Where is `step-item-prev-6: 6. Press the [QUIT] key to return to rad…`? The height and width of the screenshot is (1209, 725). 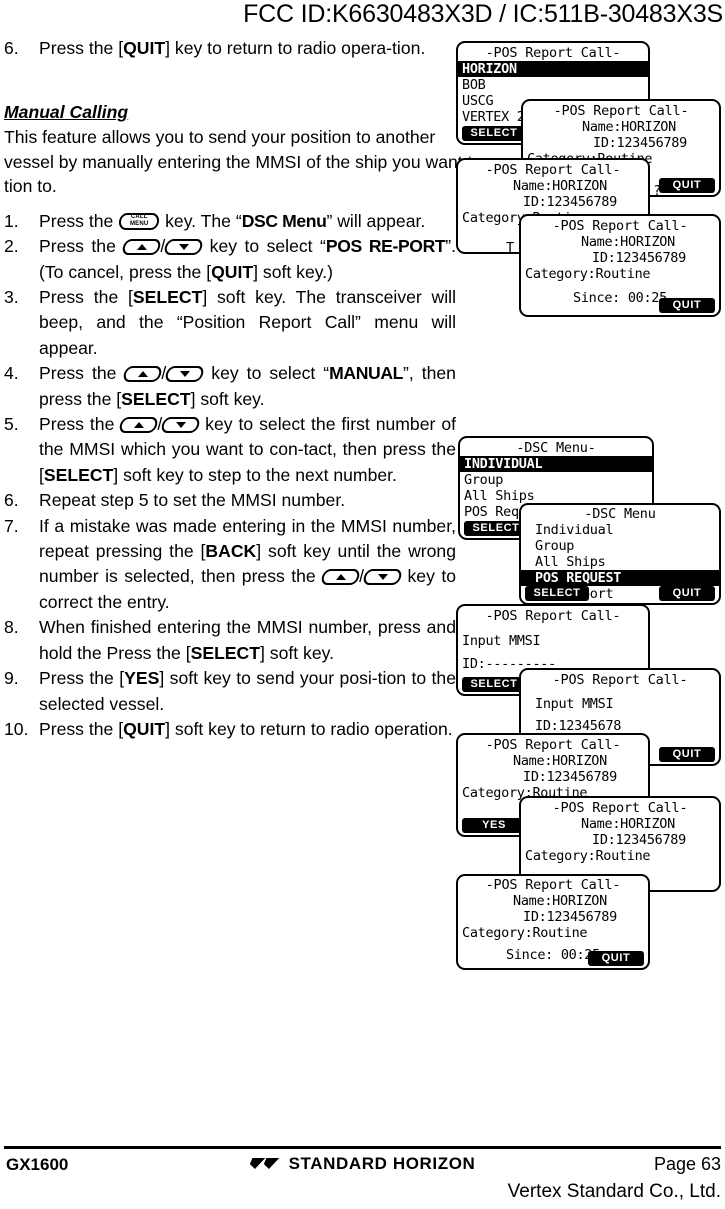
step-item-prev-6: 6. Press the [QUIT] key to return to rad… is located at coordinates (230, 48).